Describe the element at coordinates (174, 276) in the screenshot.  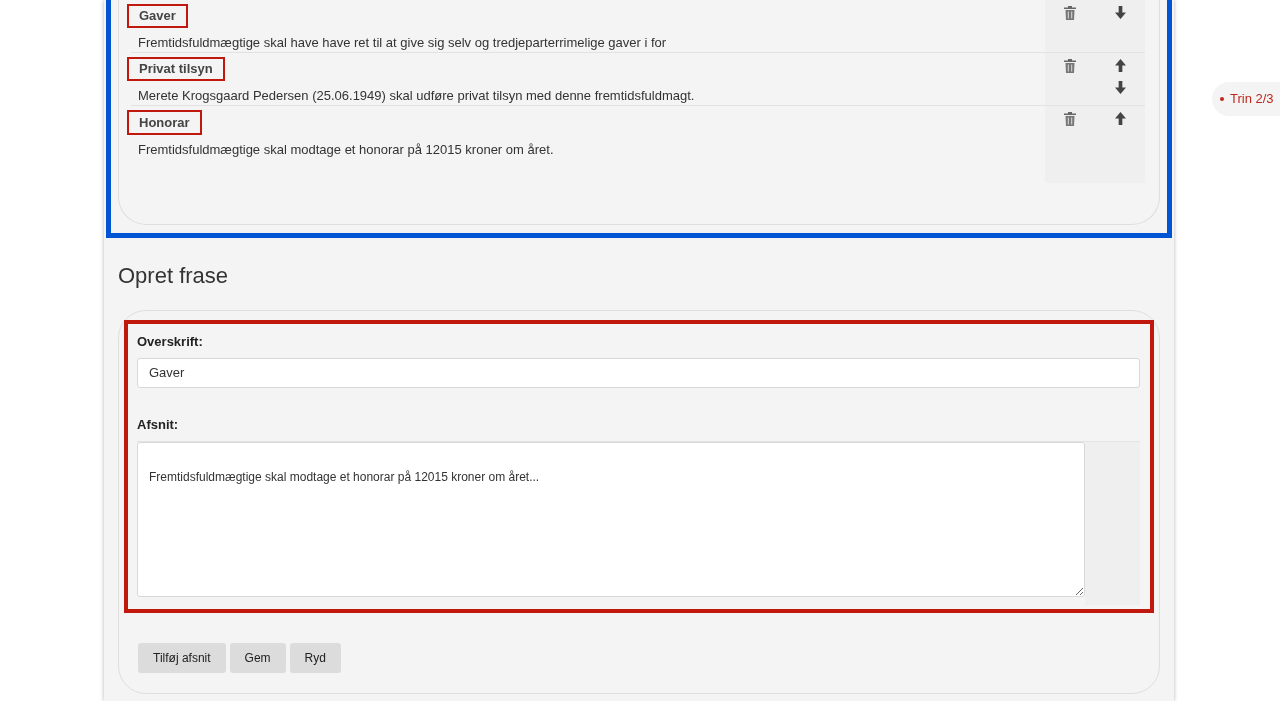
I see `section-heading: Opret frase` at that location.